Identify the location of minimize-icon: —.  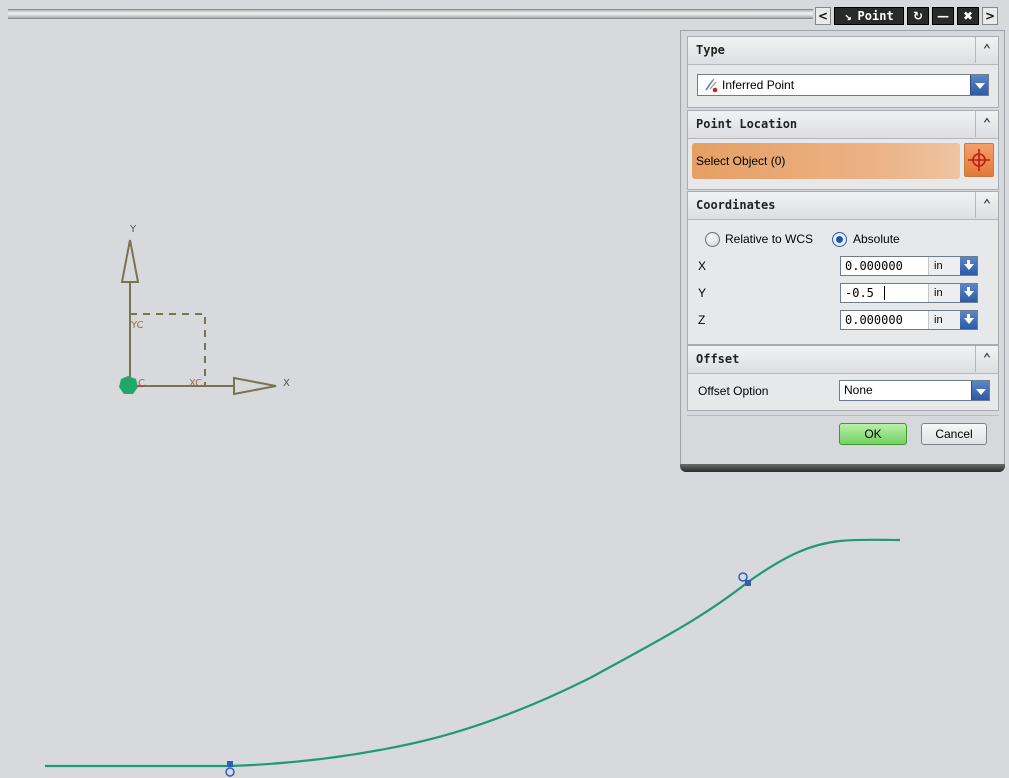
(943, 16).